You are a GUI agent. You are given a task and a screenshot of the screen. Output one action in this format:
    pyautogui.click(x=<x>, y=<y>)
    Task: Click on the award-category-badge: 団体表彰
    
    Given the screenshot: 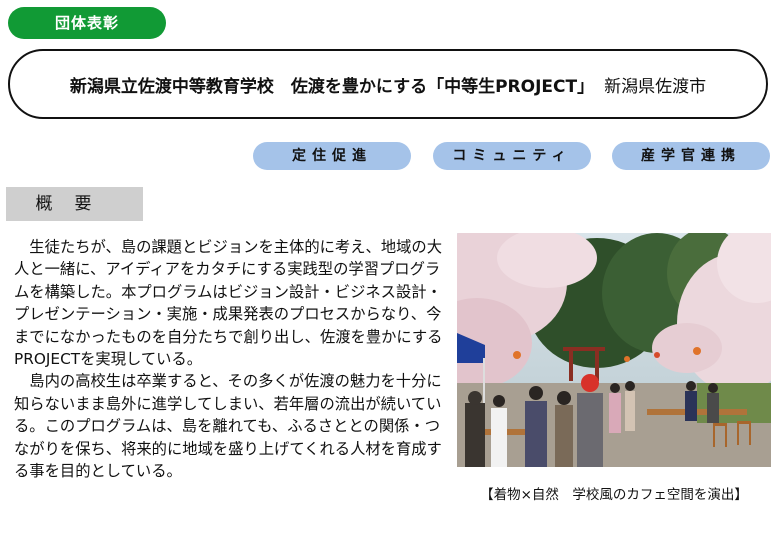 What is the action you would take?
    pyautogui.click(x=87, y=23)
    